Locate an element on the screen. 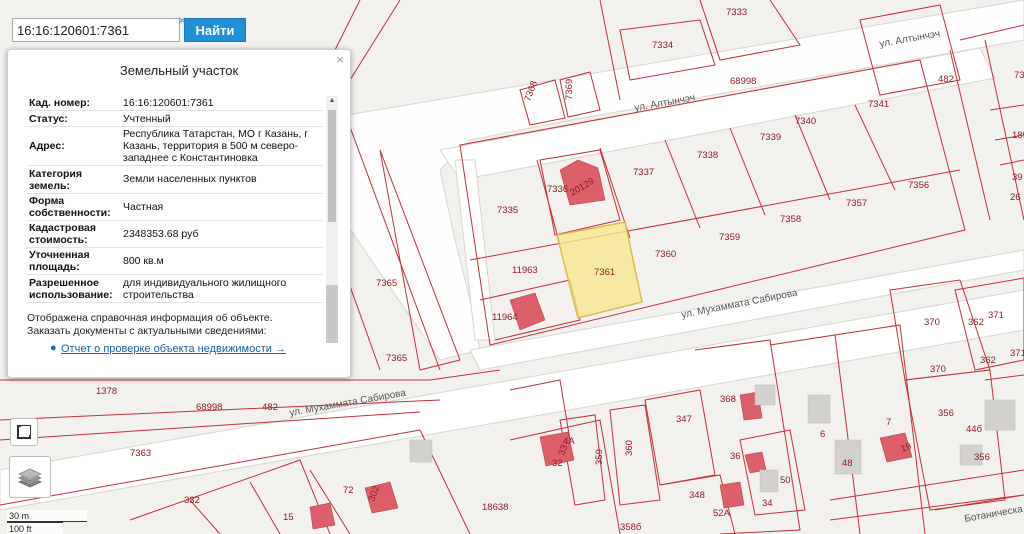 This screenshot has height=534, width=1024. table-row: Форма собственности: Частная is located at coordinates (175, 207).